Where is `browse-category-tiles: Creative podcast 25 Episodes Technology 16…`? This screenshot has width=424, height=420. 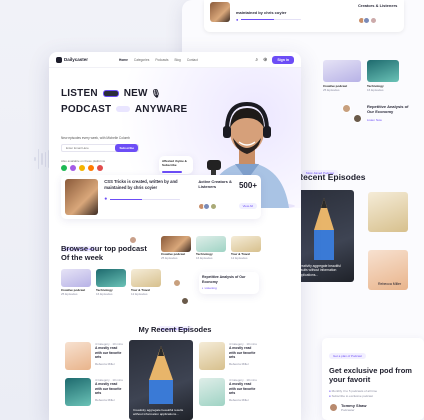 browse-category-tiles: Creative podcast 25 Episodes Technology 16… is located at coordinates (111, 282).